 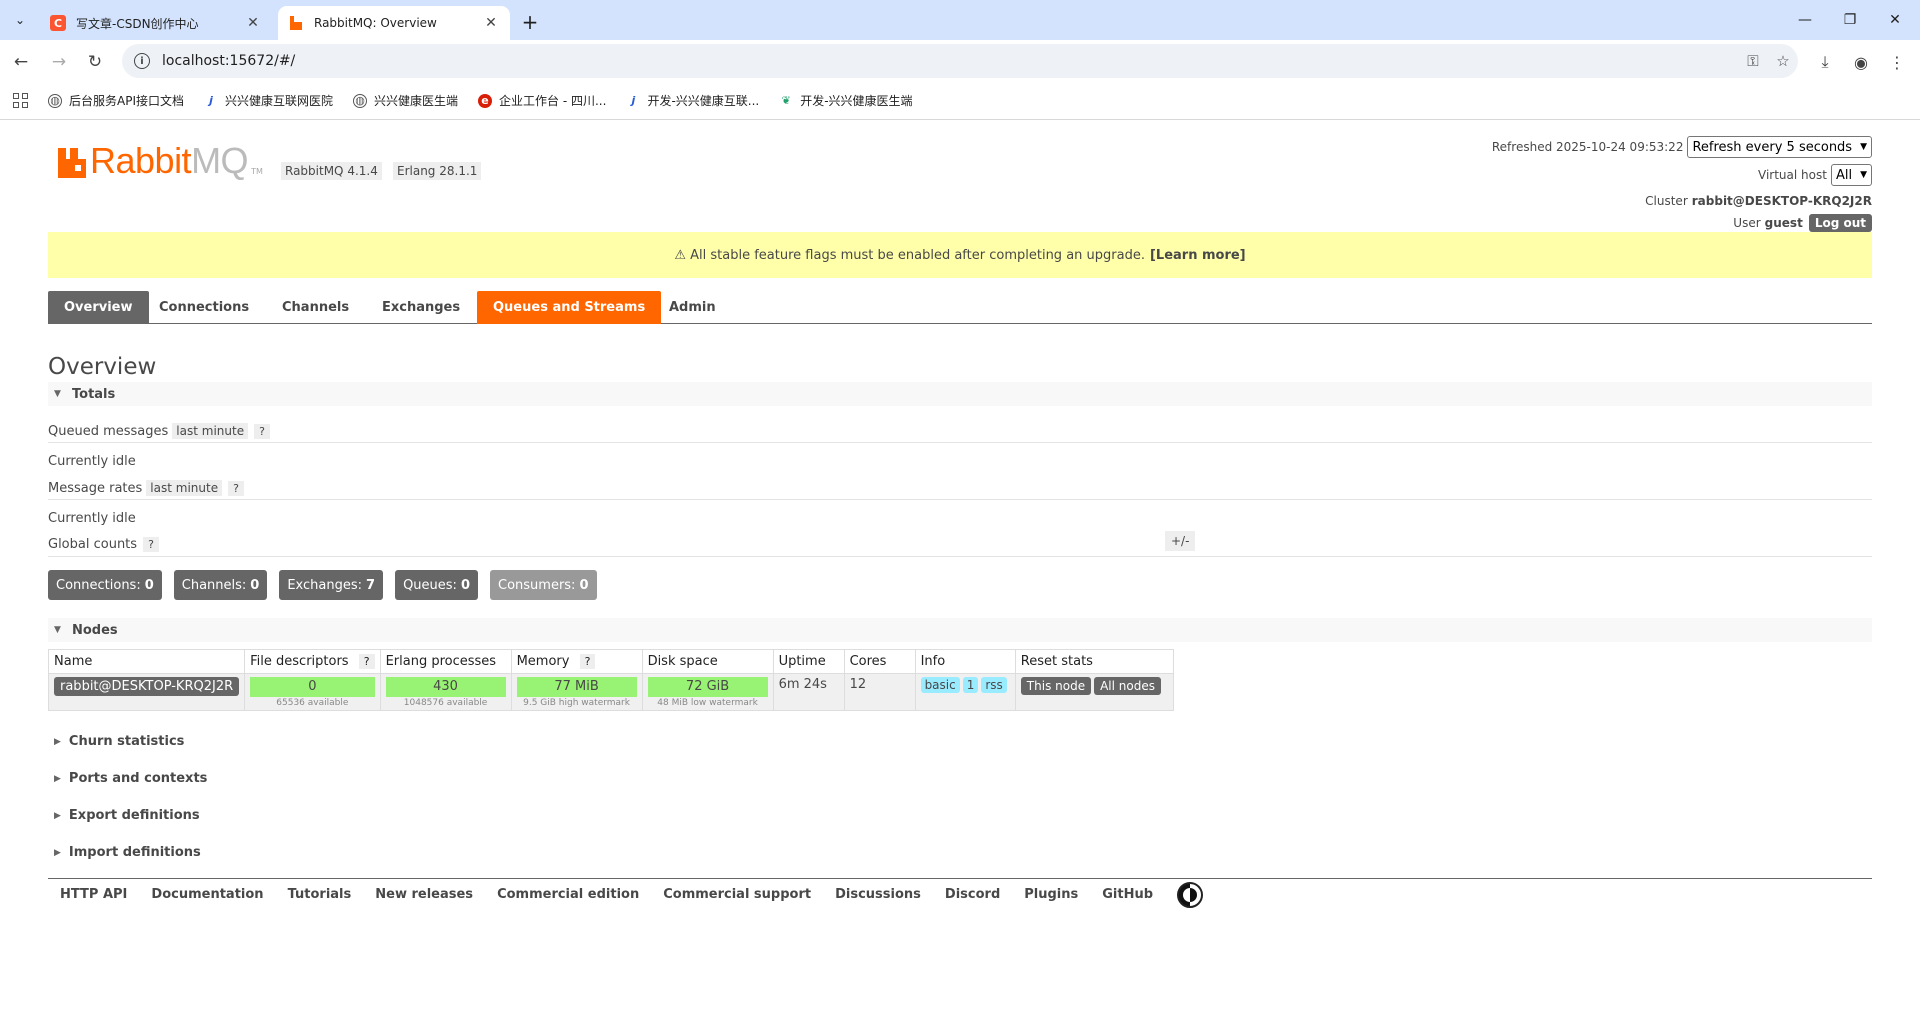 I want to click on back-arrow-icon: ←, so click(x=21, y=62).